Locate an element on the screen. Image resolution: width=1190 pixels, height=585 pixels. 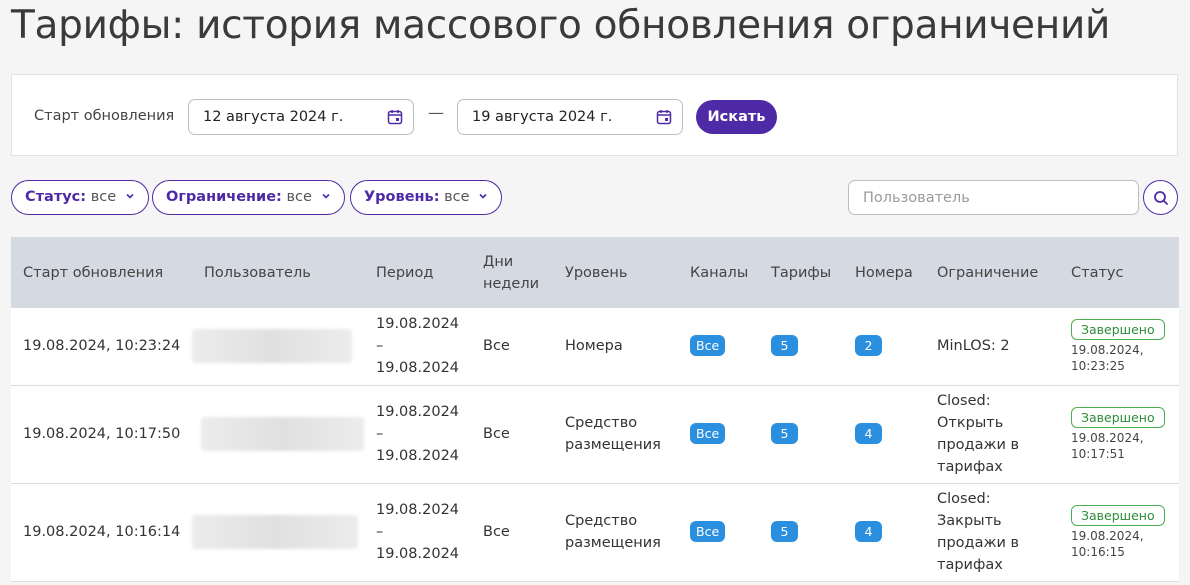
rooms-badge: 2 is located at coordinates (868, 346).